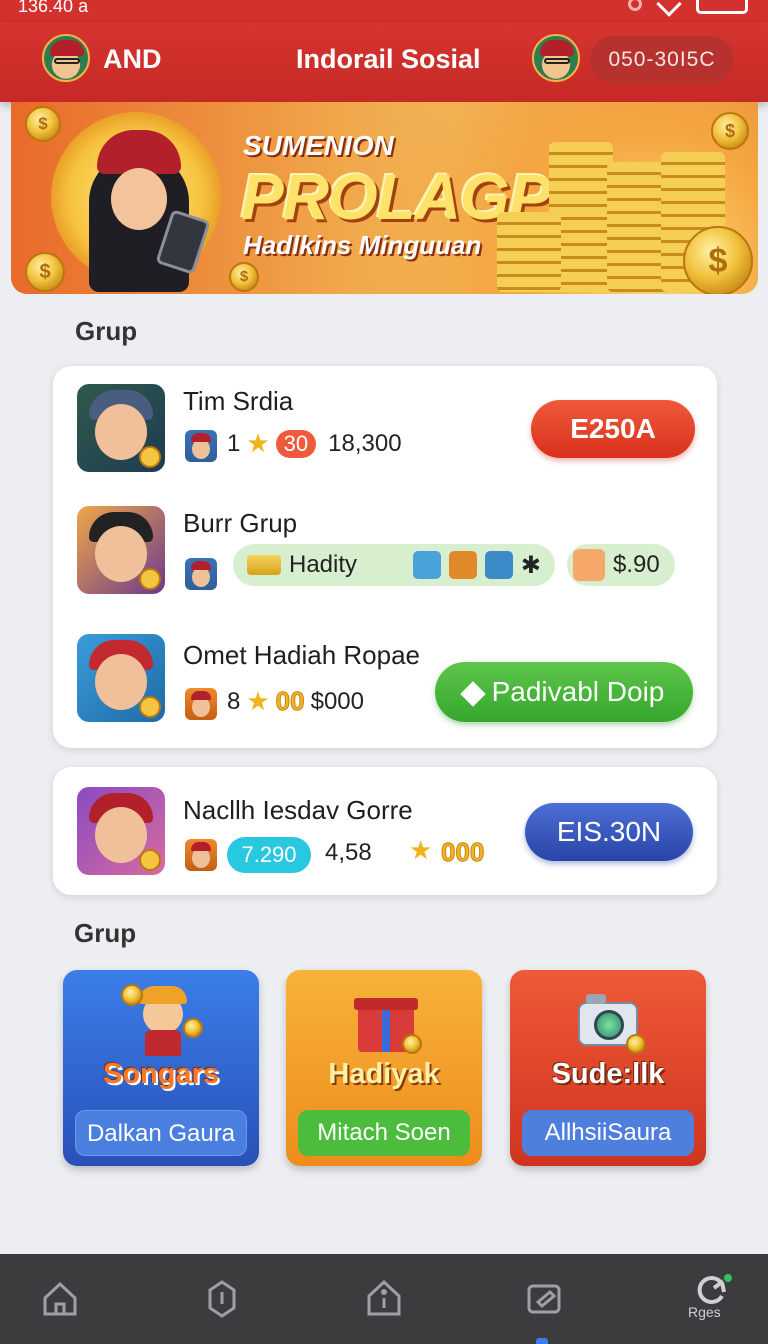 The height and width of the screenshot is (1344, 768). Describe the element at coordinates (105, 933) in the screenshot. I see `section-title-groups-2: Grup` at that location.